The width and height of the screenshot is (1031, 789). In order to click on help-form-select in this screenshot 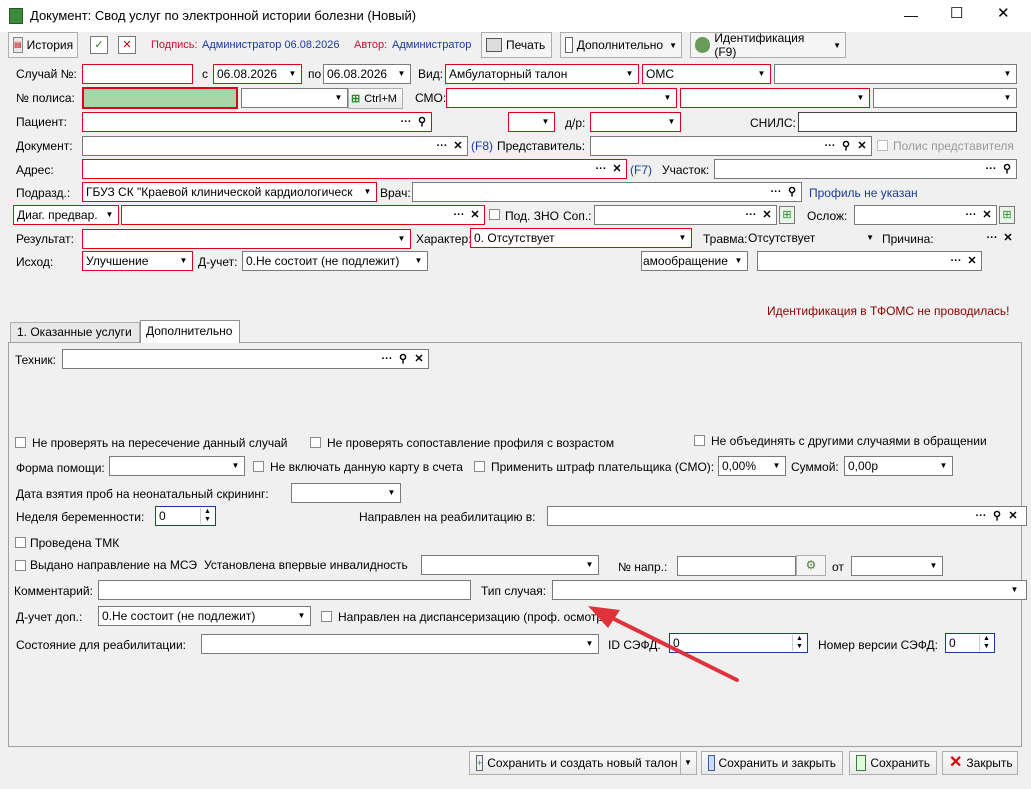, I will do `click(177, 466)`.